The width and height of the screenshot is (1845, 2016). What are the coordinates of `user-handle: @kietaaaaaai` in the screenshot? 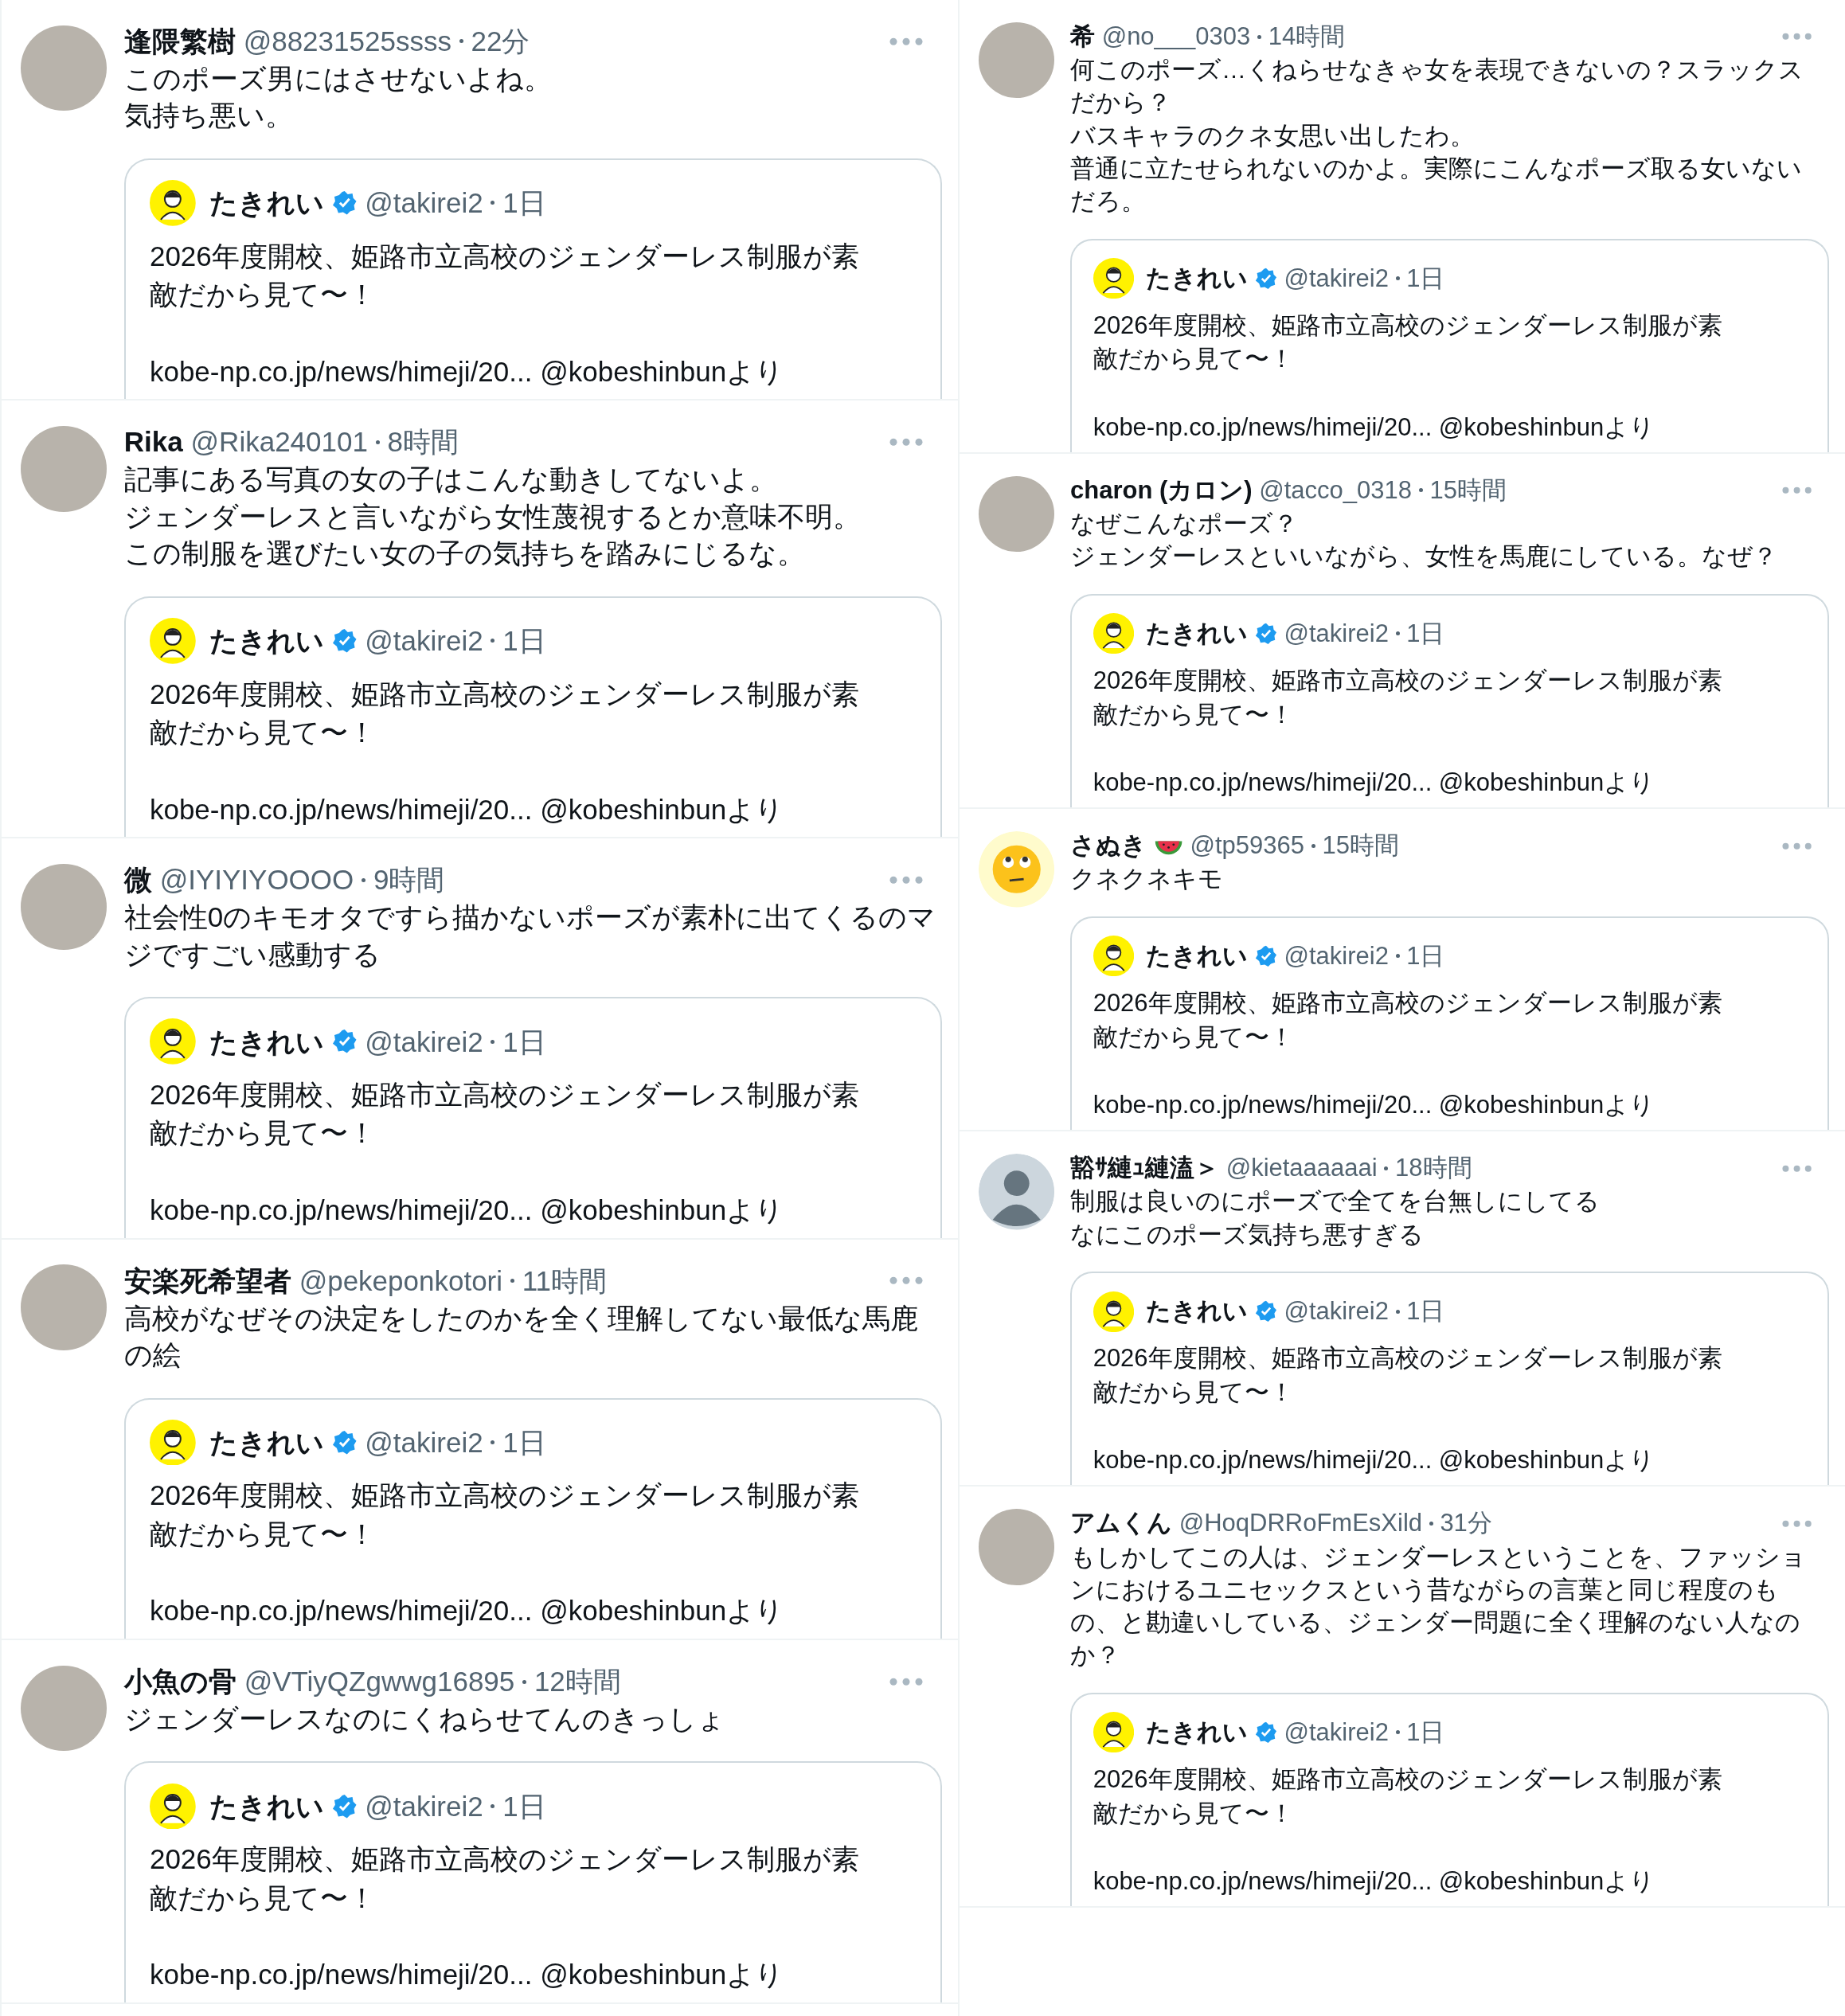 It's located at (1301, 1168).